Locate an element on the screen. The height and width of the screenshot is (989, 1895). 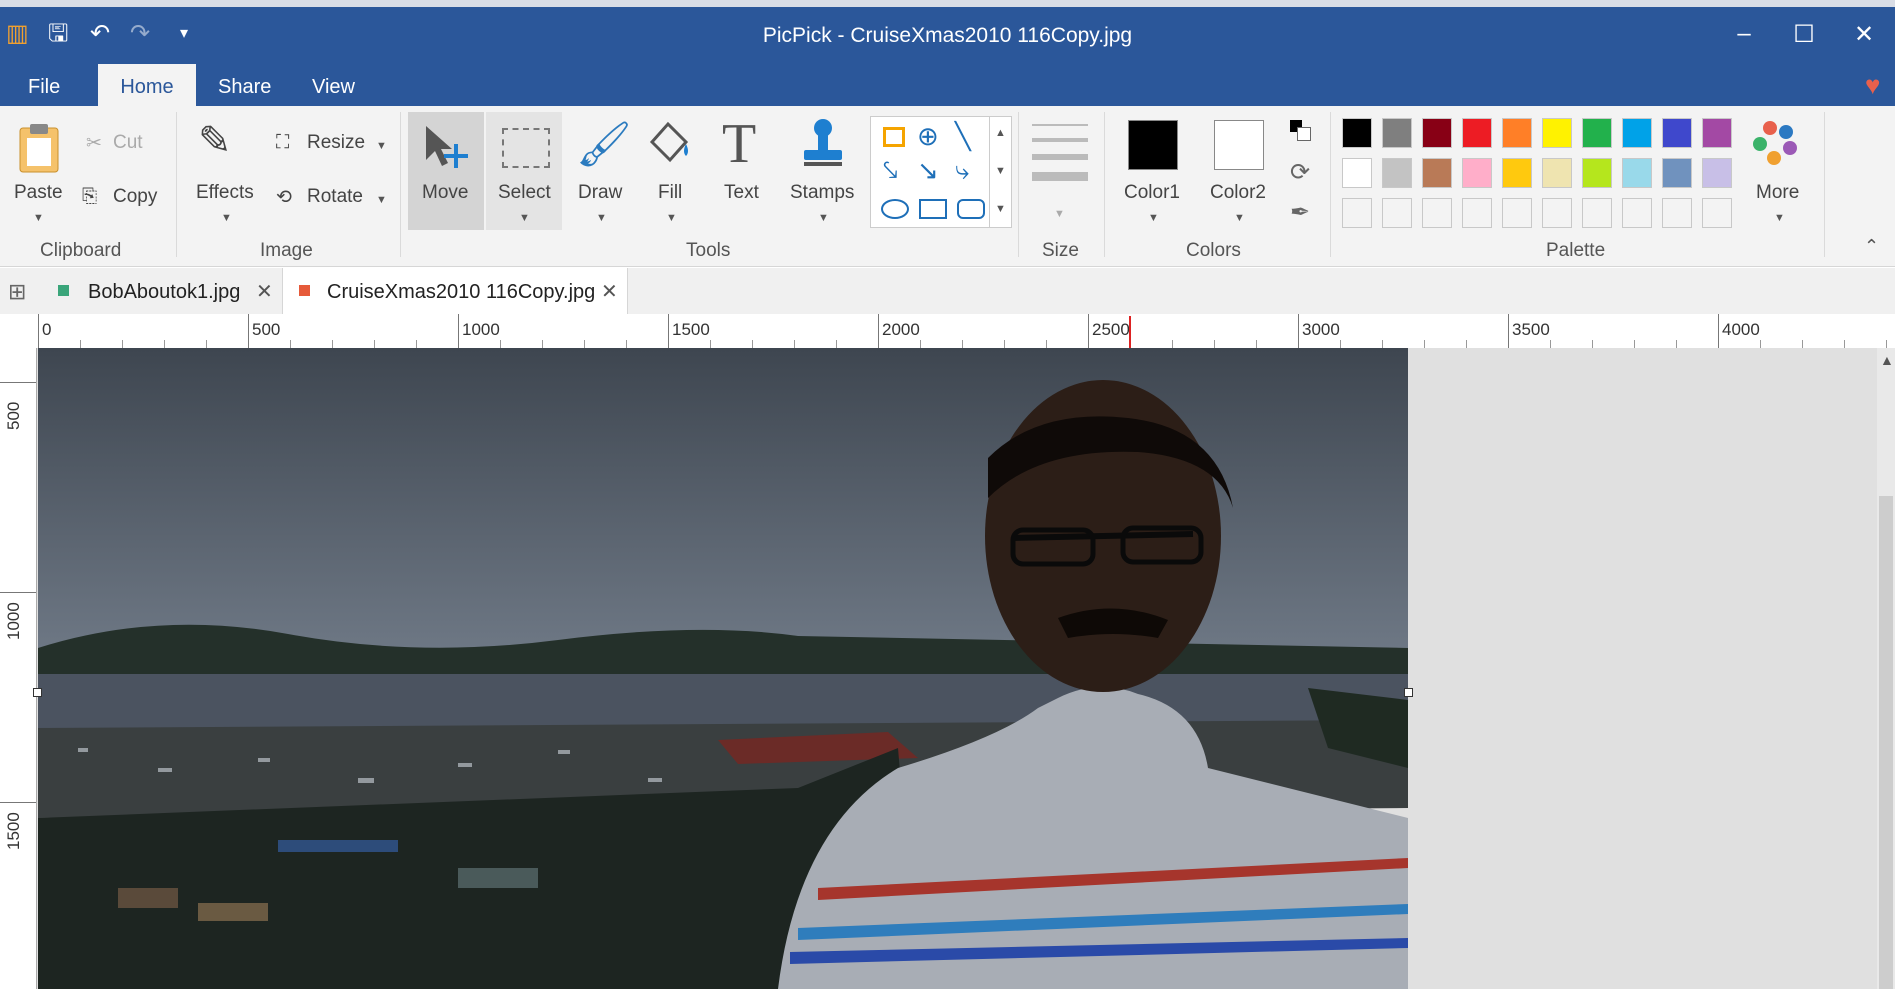
arrow-shape-icon: ↘ is located at coordinates (928, 170).